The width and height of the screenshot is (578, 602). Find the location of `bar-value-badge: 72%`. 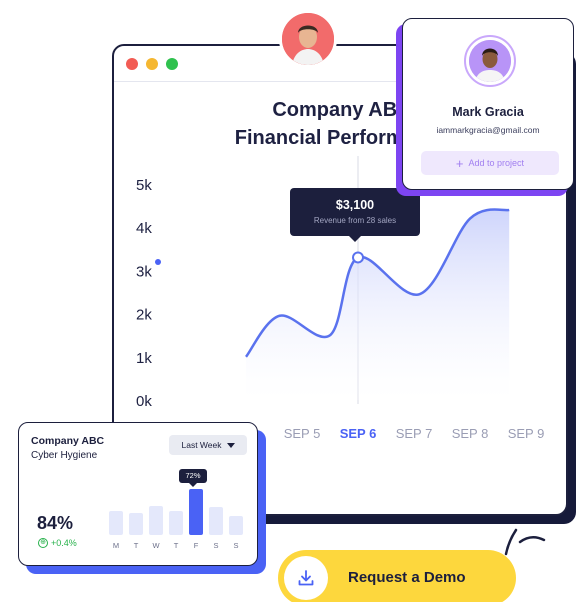

bar-value-badge: 72% is located at coordinates (193, 478).